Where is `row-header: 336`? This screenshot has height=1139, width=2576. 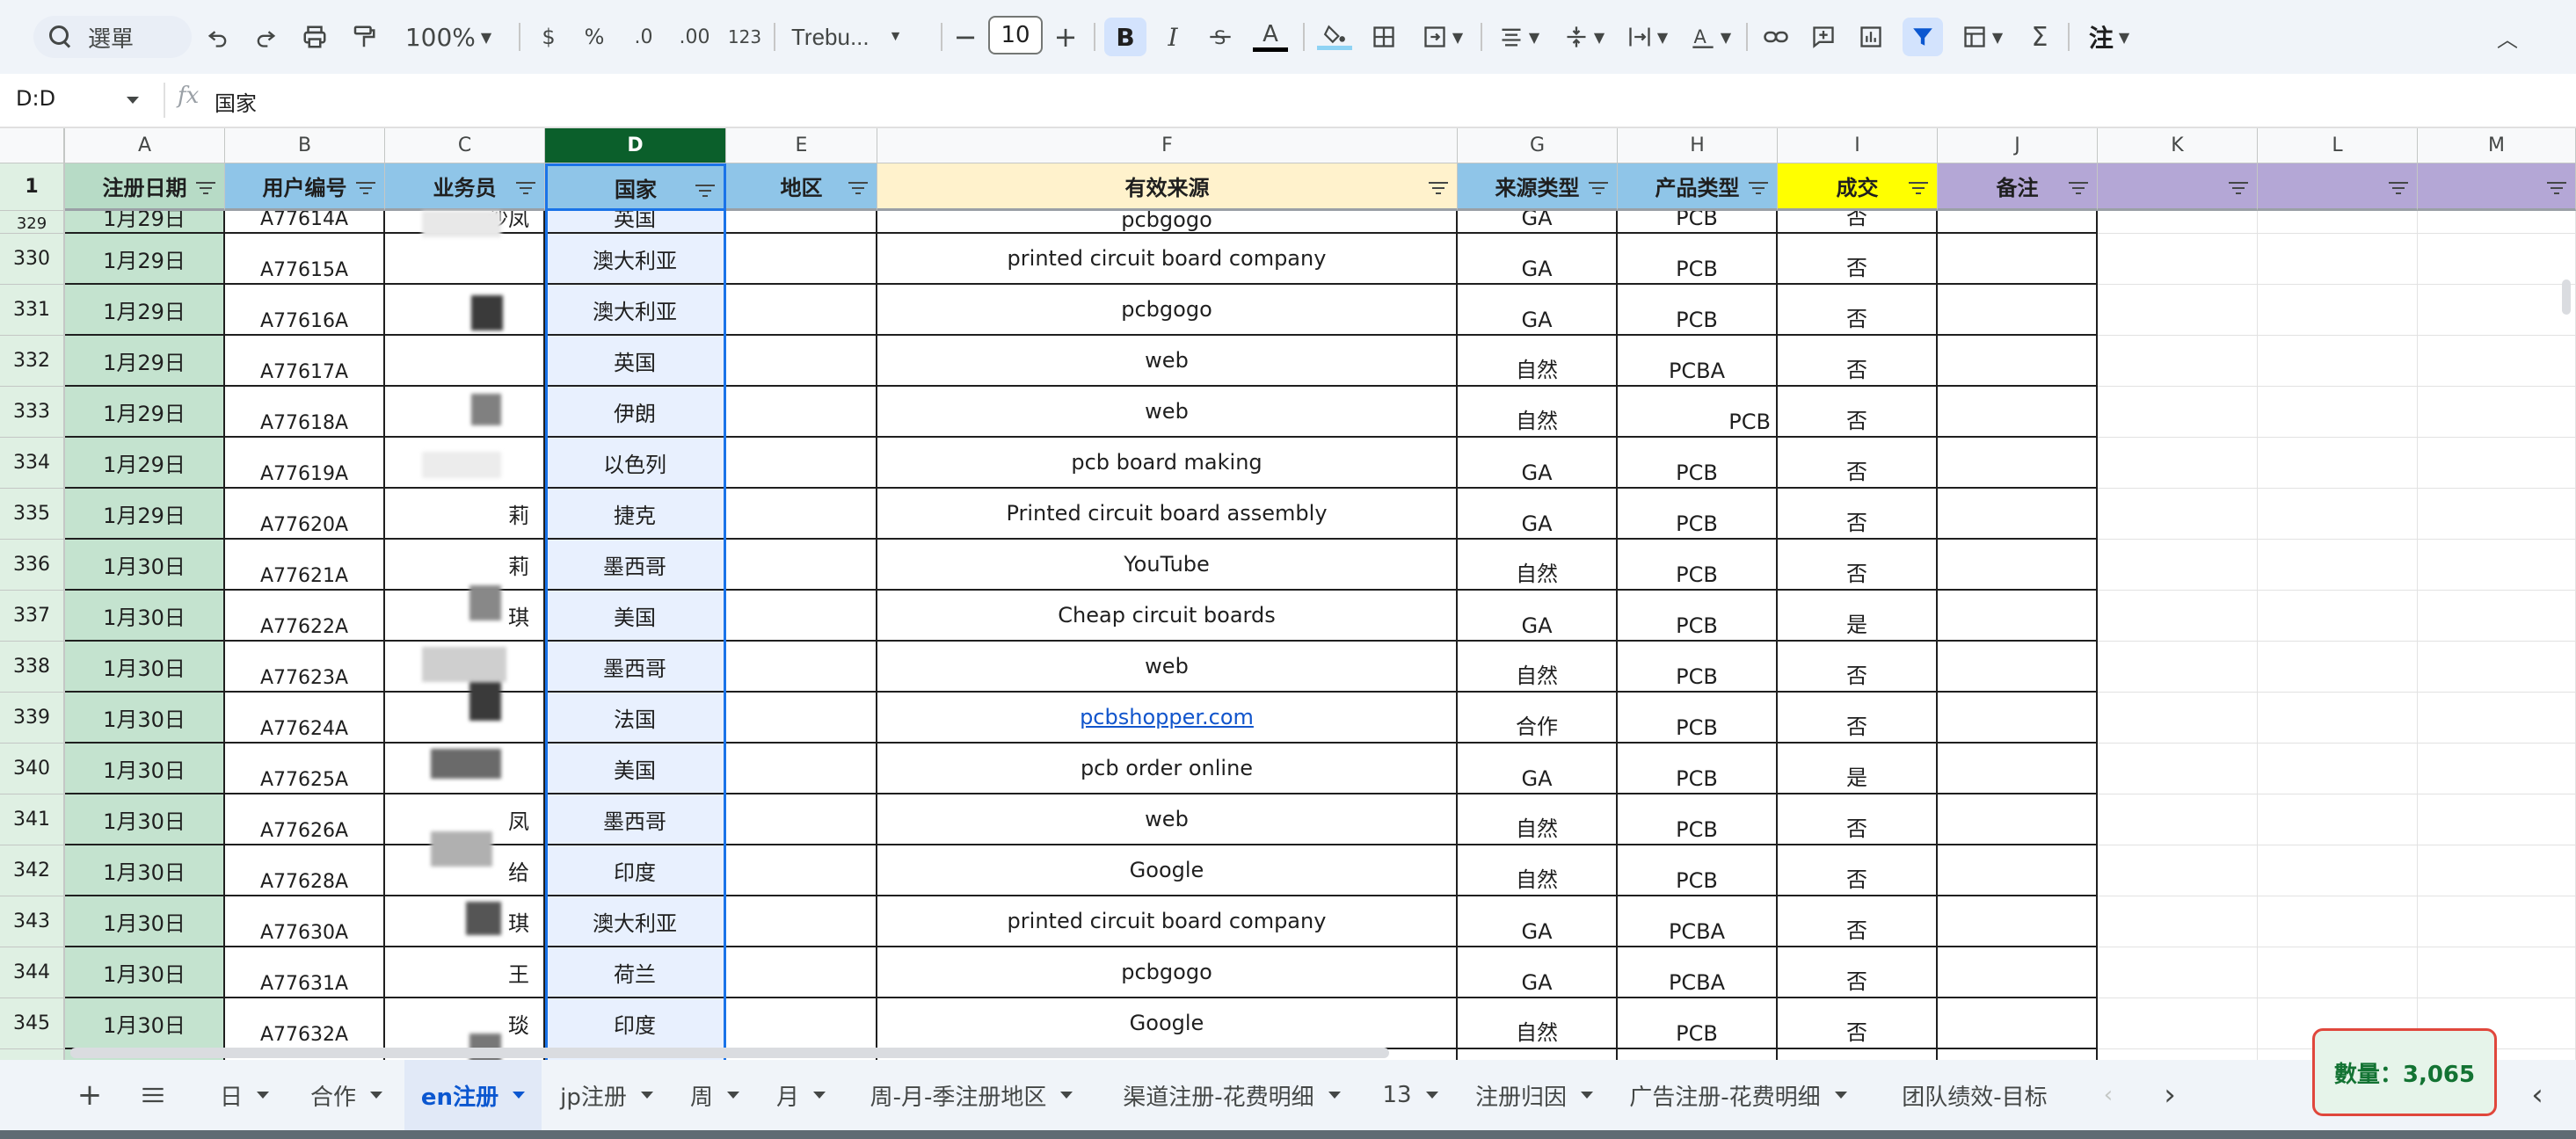 row-header: 336 is located at coordinates (32, 565).